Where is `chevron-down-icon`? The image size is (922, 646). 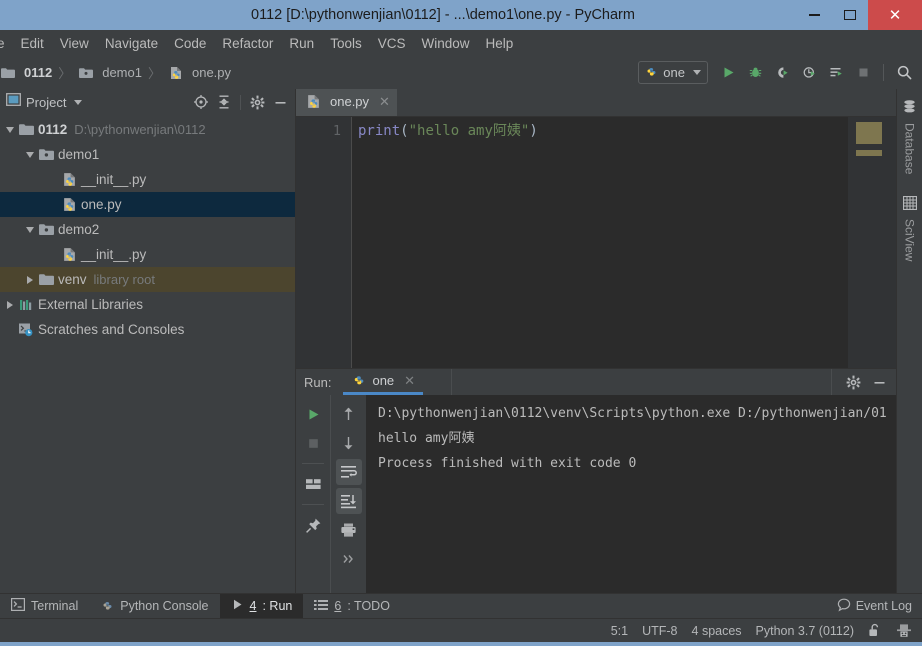
chevron-down-icon is located at coordinates (78, 102).